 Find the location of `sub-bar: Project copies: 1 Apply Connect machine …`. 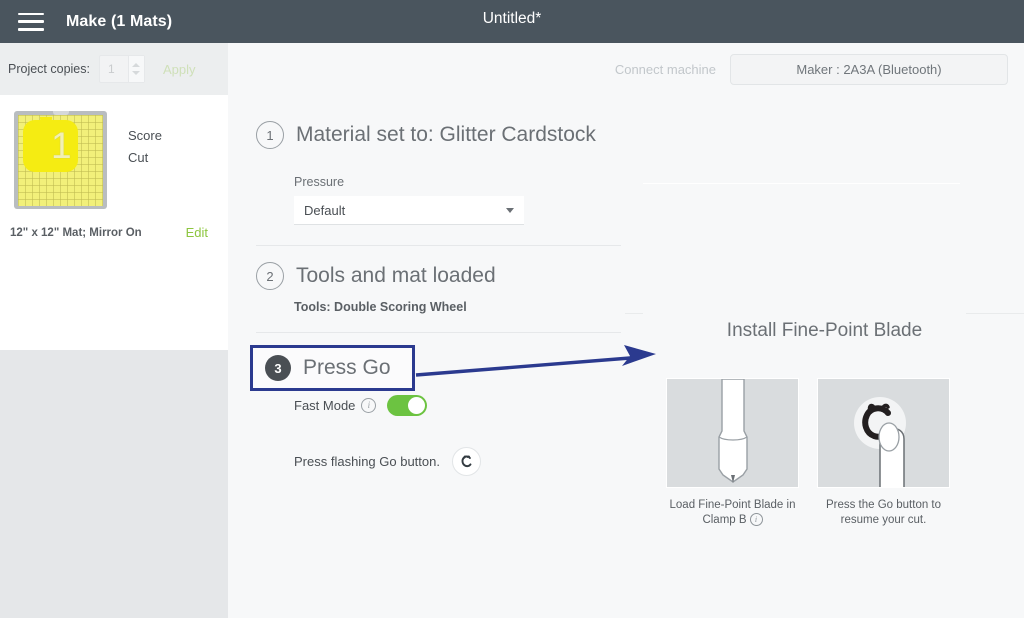

sub-bar: Project copies: 1 Apply Connect machine … is located at coordinates (512, 69).